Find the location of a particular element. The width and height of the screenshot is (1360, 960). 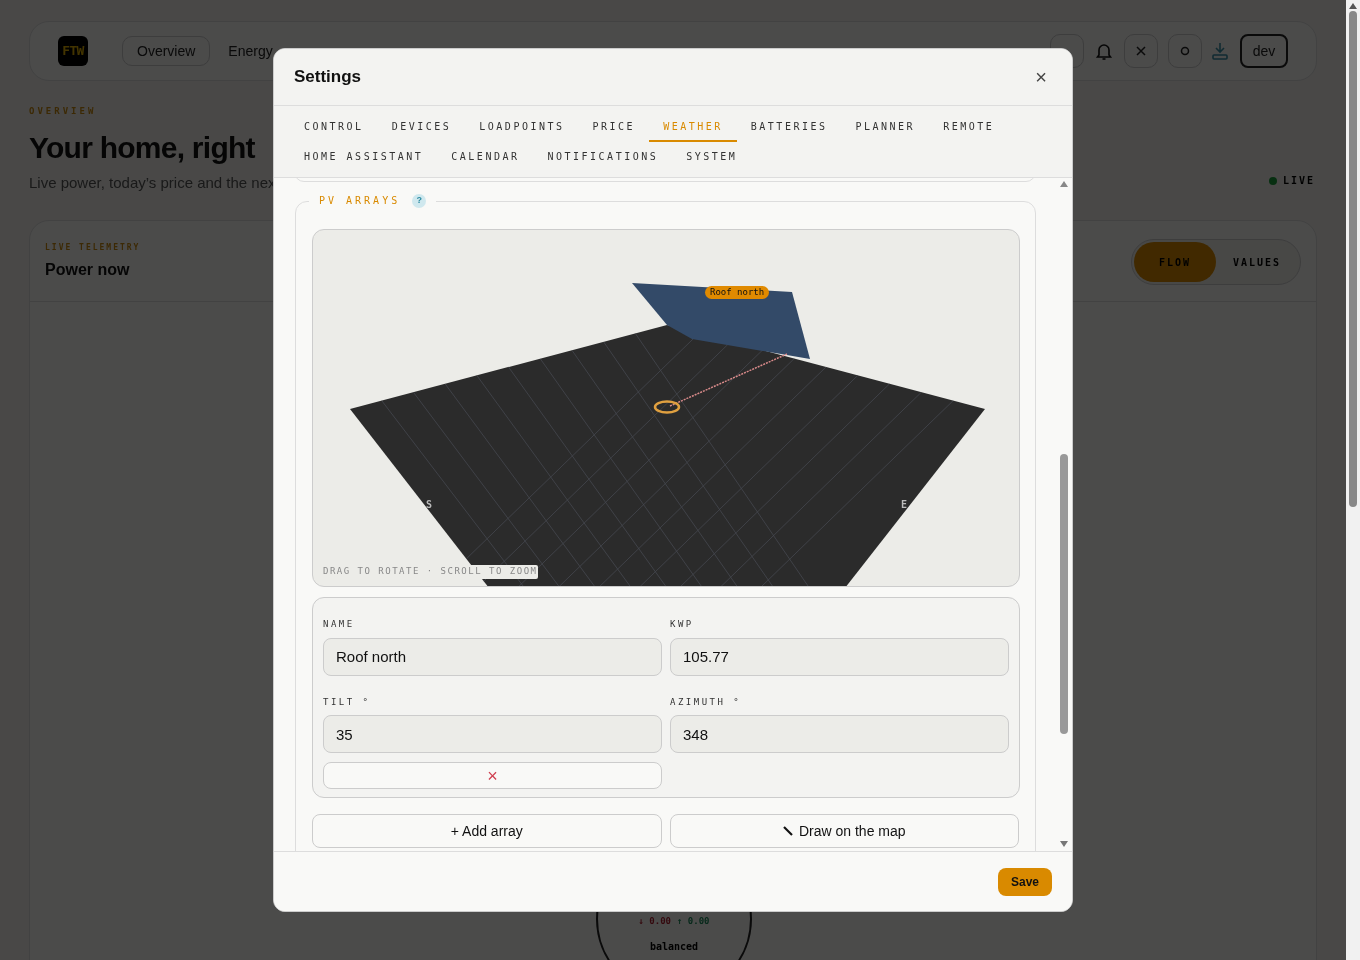

settings-tab: BATTERIES is located at coordinates (789, 127).